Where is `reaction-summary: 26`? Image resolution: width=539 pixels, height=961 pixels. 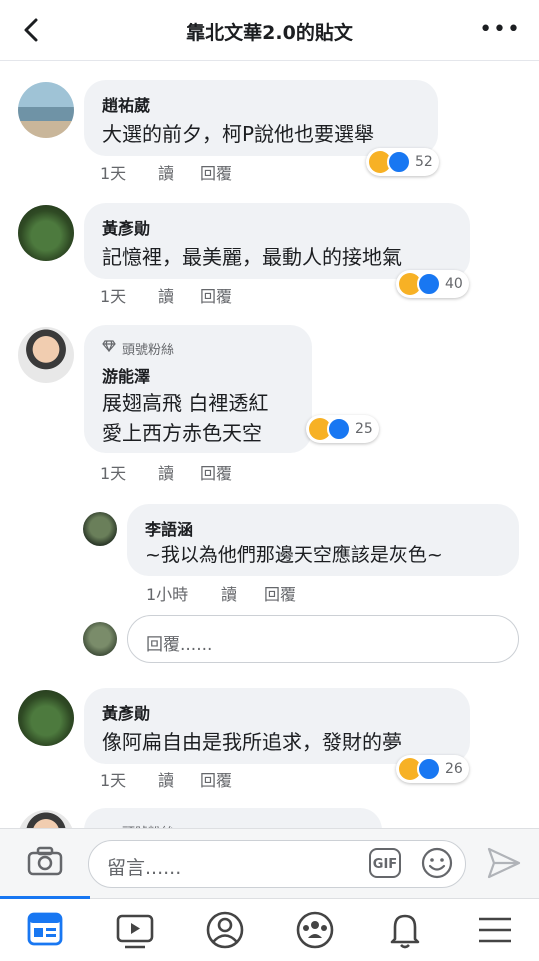
reaction-summary: 26 is located at coordinates (432, 769).